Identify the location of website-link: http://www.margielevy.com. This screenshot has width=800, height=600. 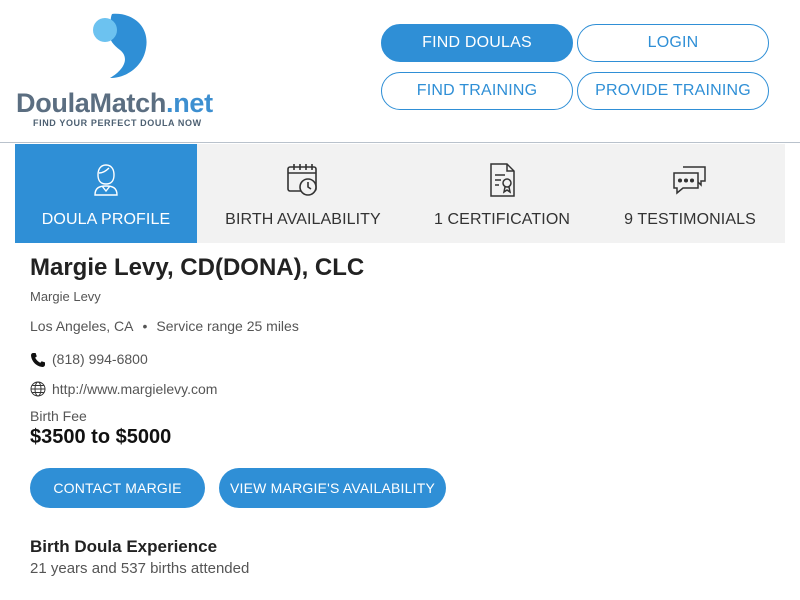
(134, 389).